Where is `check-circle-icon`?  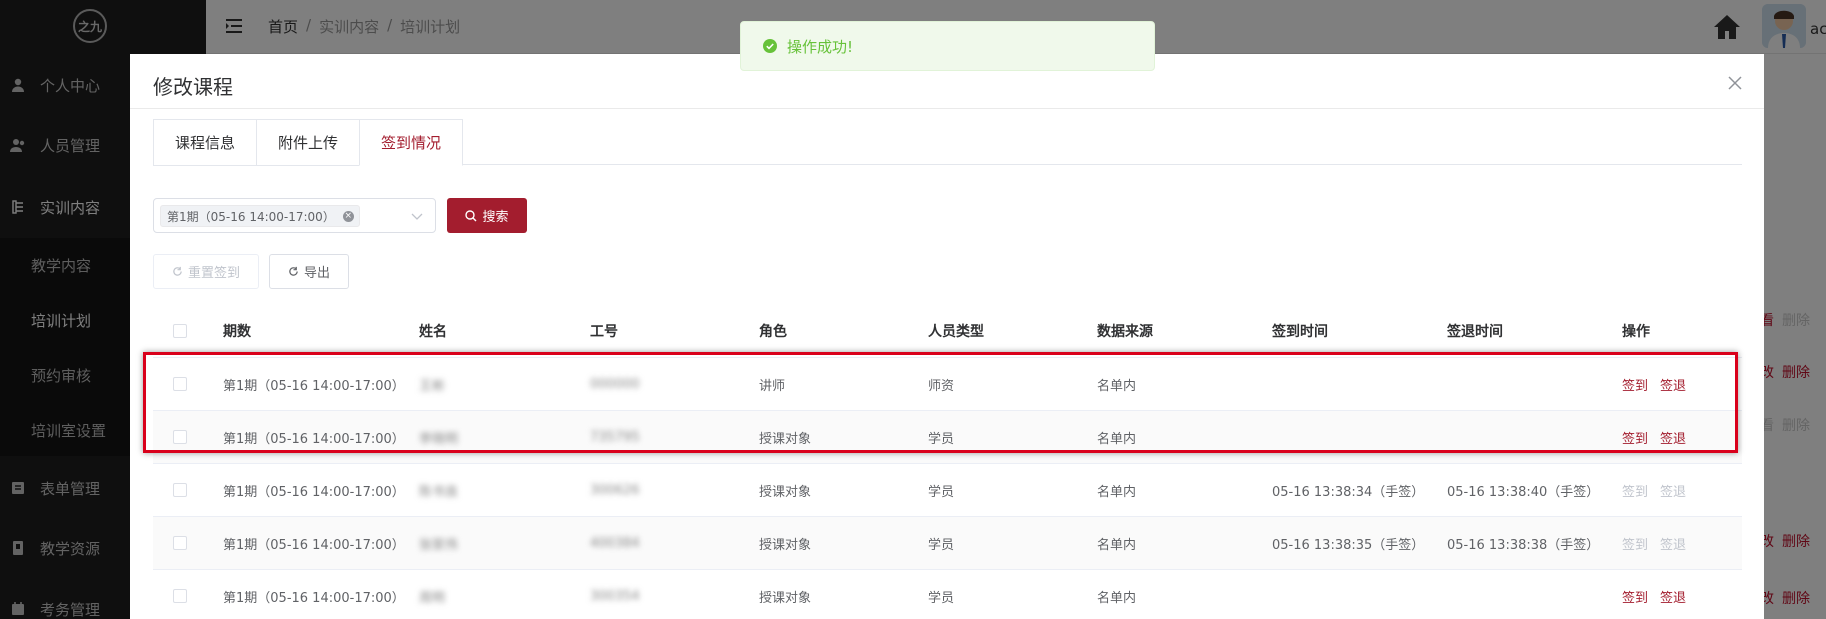
check-circle-icon is located at coordinates (770, 46).